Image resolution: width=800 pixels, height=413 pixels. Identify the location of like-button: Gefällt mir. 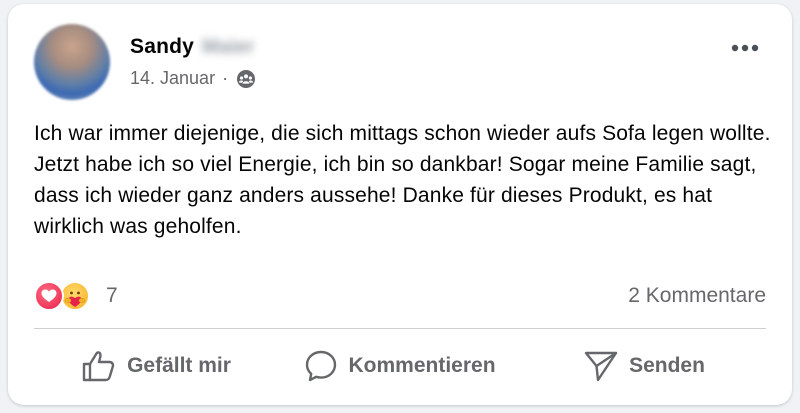
(156, 366).